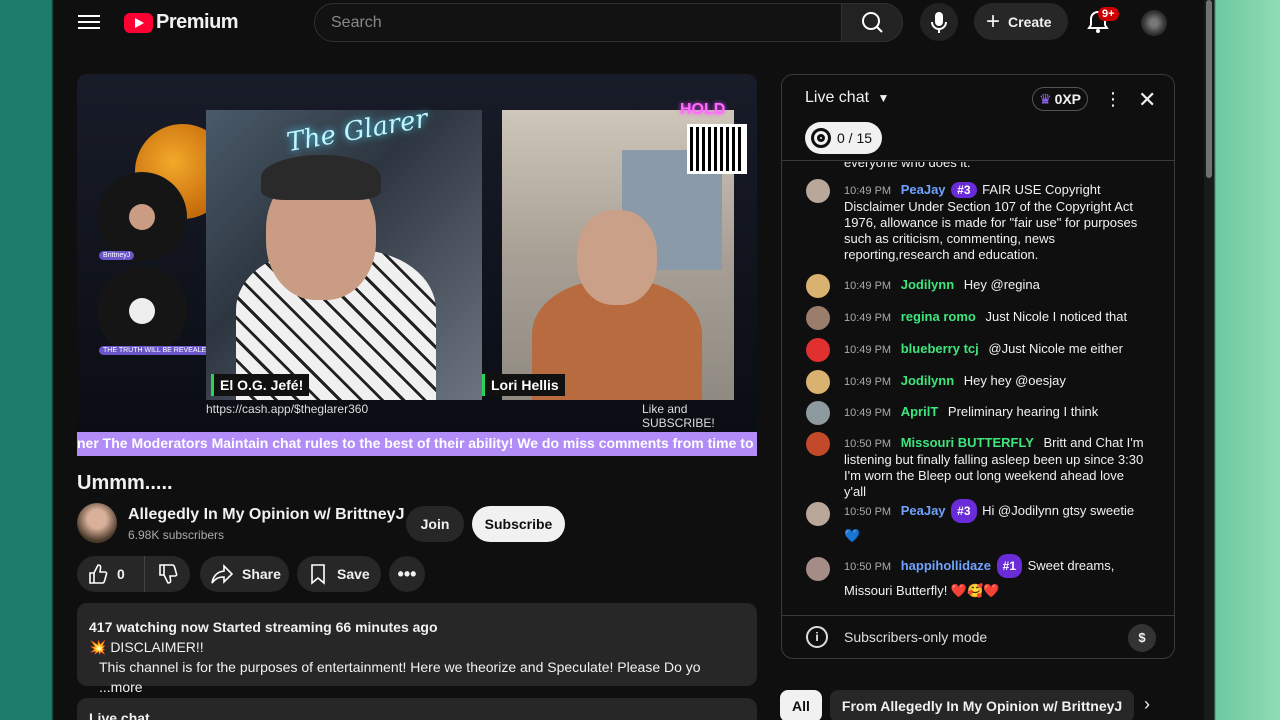 The height and width of the screenshot is (720, 1280). What do you see at coordinates (717, 149) in the screenshot?
I see `venmo-qr-code` at bounding box center [717, 149].